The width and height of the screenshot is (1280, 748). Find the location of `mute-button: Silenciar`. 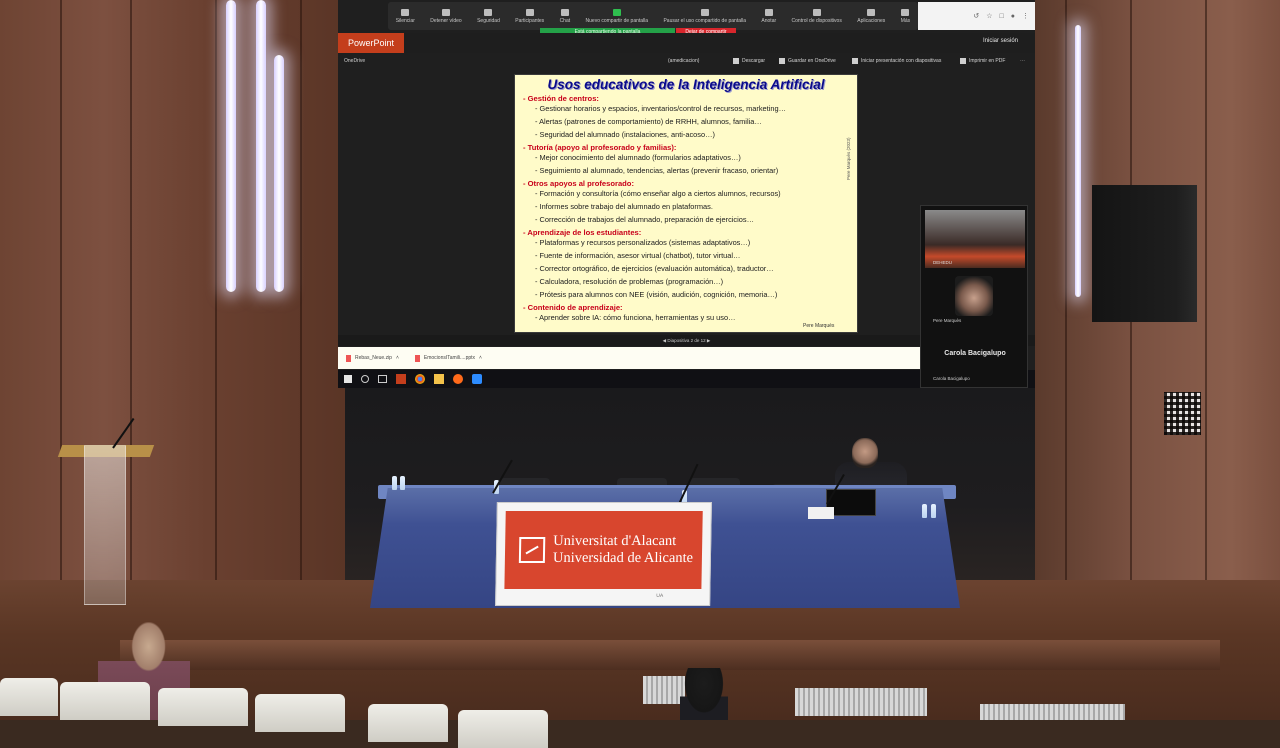

mute-button: Silenciar is located at coordinates (405, 16).